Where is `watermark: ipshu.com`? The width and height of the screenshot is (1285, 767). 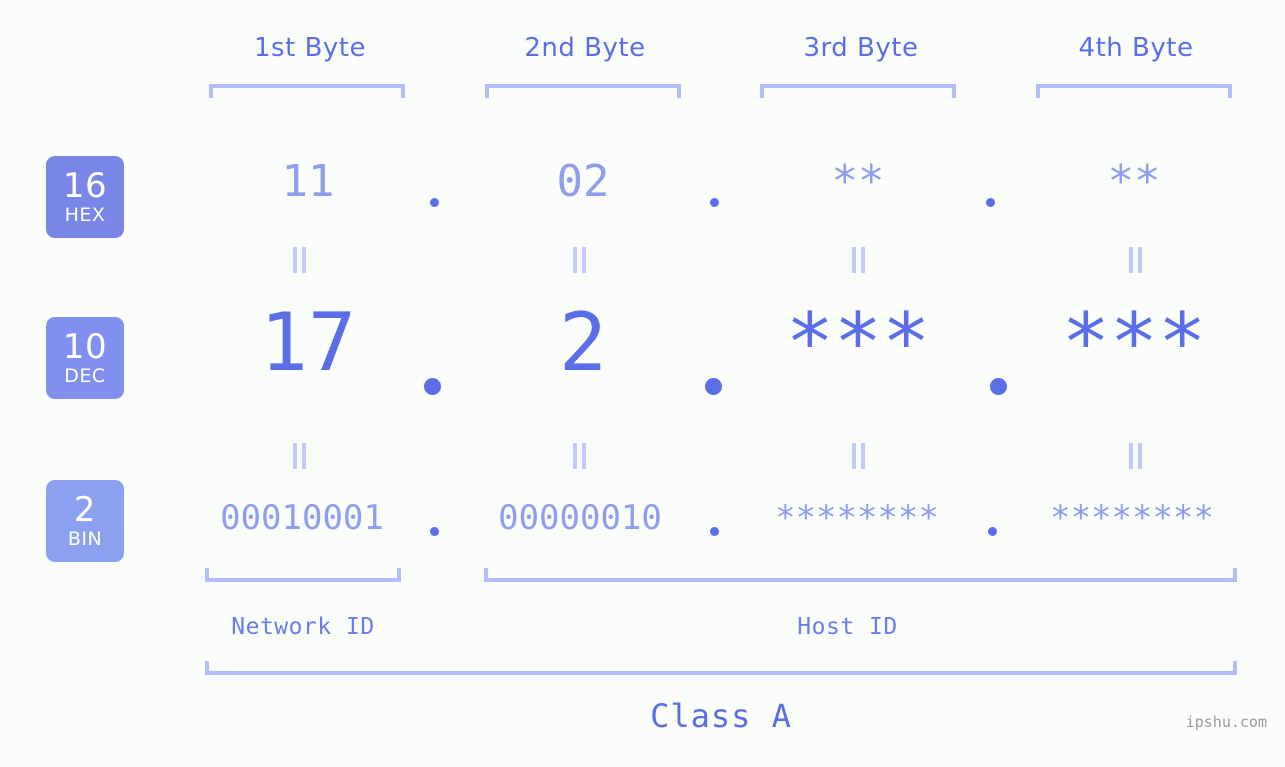 watermark: ipshu.com is located at coordinates (1226, 722).